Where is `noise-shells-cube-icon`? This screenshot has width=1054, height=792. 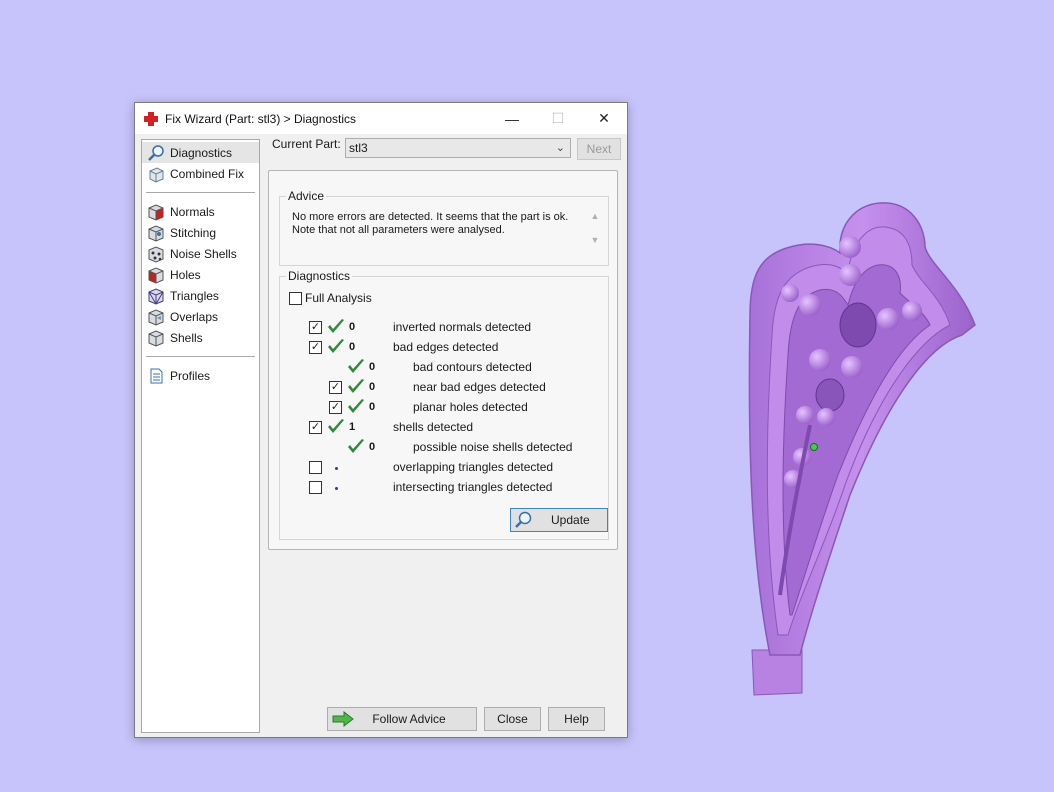
noise-shells-cube-icon is located at coordinates (156, 254).